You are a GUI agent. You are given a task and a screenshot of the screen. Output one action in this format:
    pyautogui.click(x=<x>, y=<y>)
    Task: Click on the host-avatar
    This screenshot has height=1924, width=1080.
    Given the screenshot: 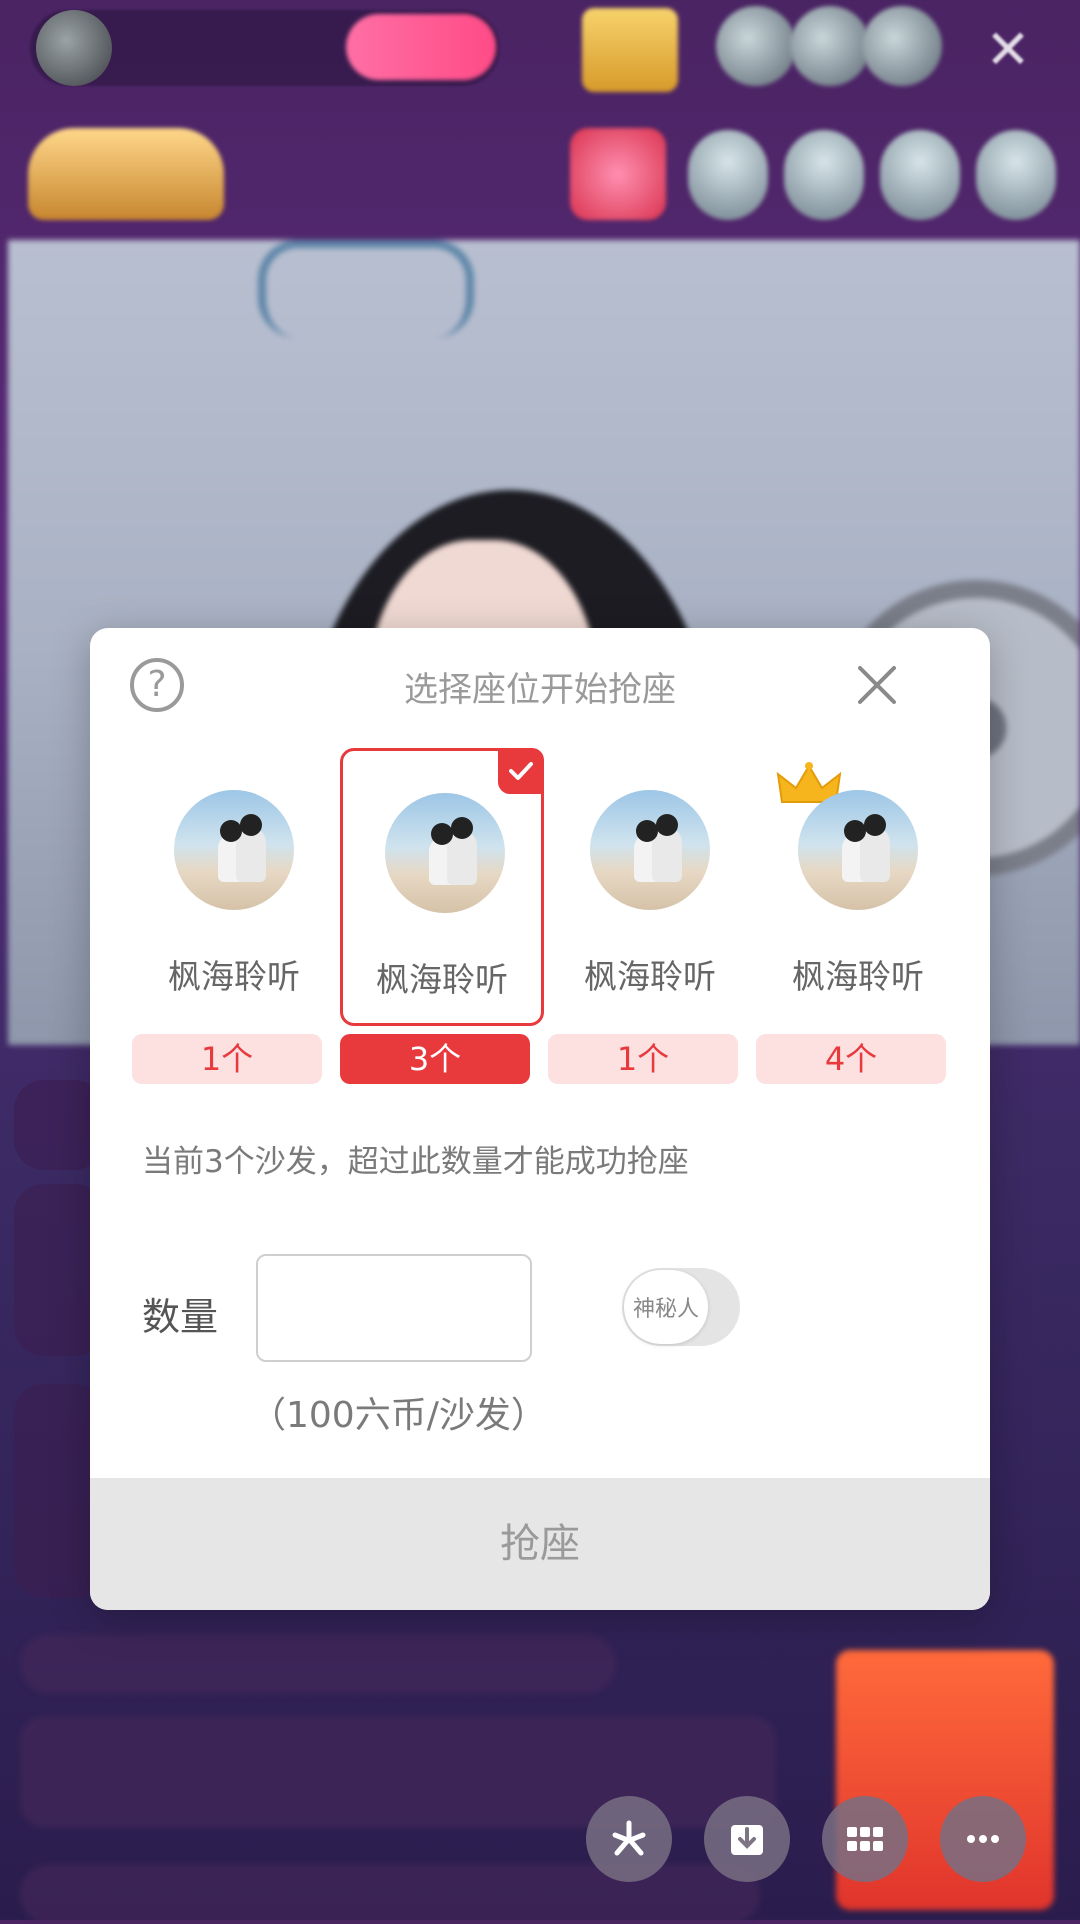 What is the action you would take?
    pyautogui.click(x=74, y=48)
    